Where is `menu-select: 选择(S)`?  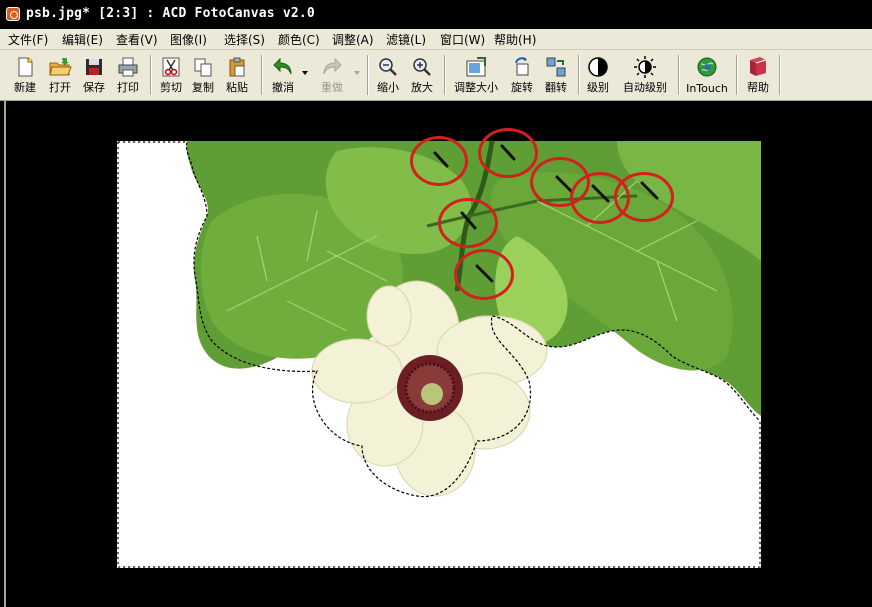
menu-select: 选择(S) is located at coordinates (244, 39).